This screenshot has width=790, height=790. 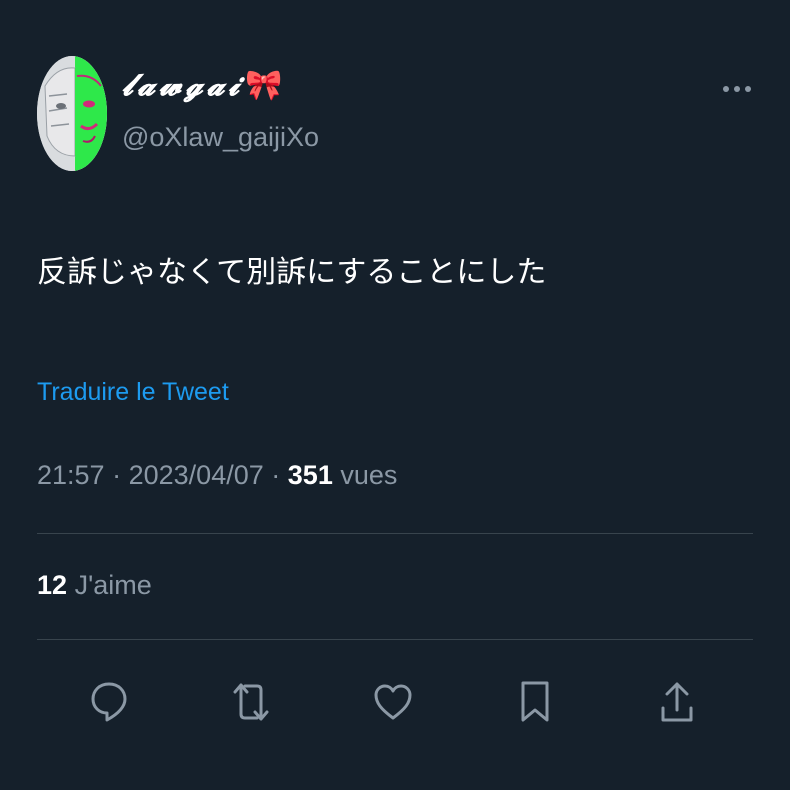 What do you see at coordinates (292, 272) in the screenshot?
I see `tweet-text: 反訴じゃなくて別訴にすることにした` at bounding box center [292, 272].